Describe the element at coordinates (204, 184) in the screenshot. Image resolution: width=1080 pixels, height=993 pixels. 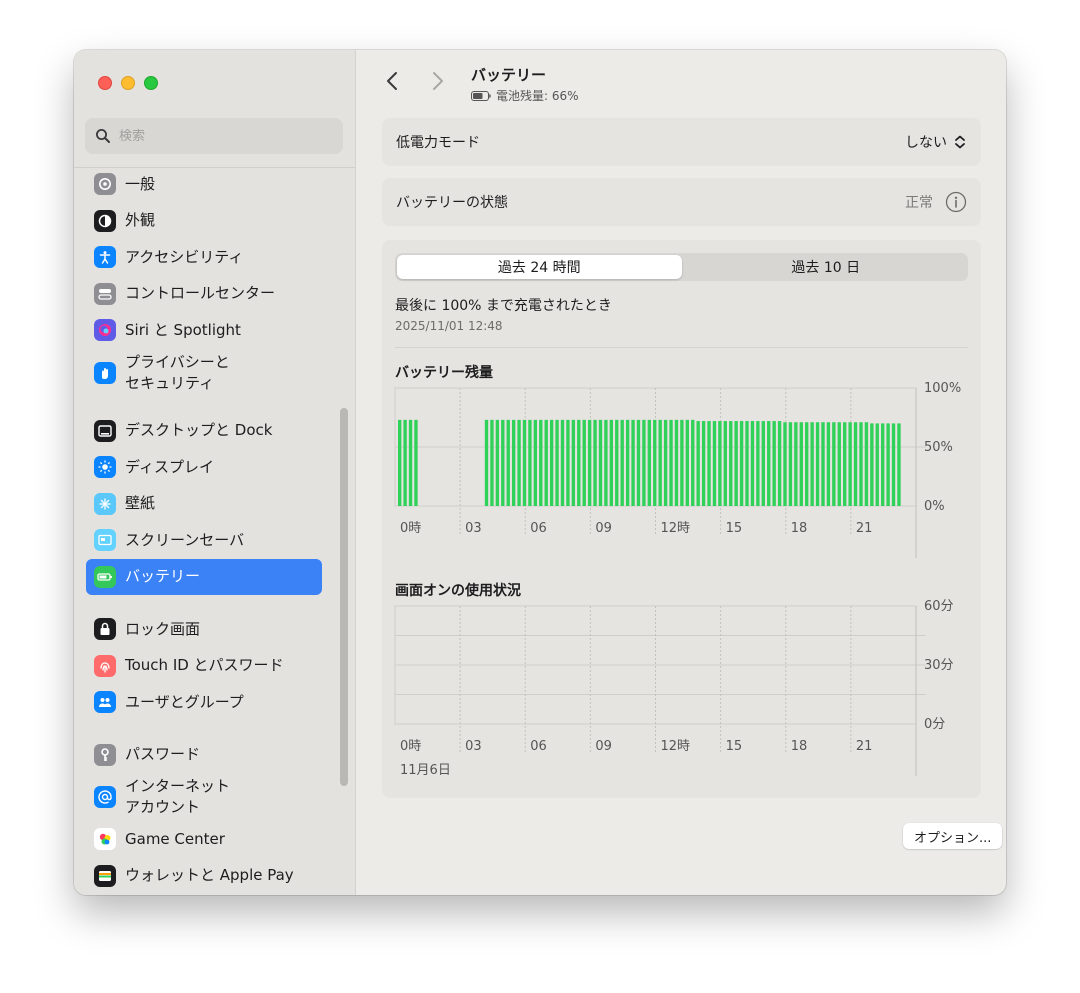
I see `sidebar-item-gear: 一般` at that location.